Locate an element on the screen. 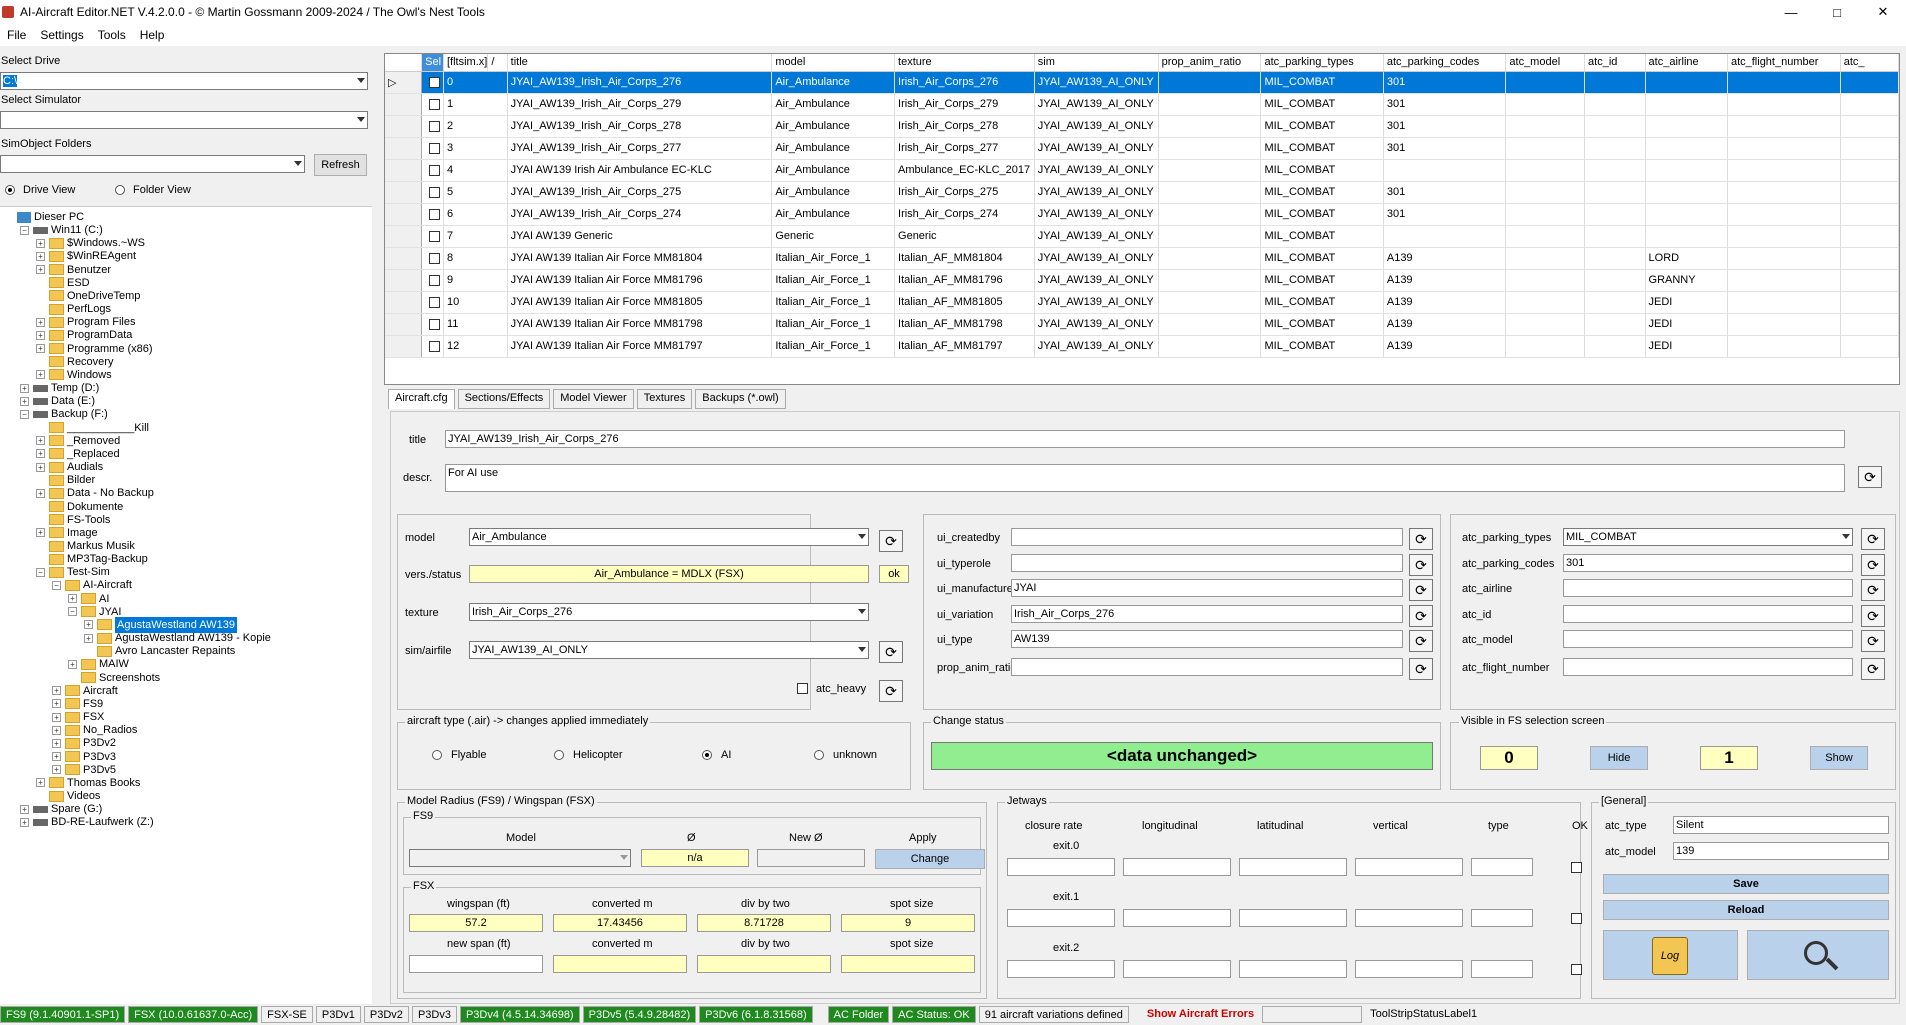  atc-id-field is located at coordinates (1708, 614).